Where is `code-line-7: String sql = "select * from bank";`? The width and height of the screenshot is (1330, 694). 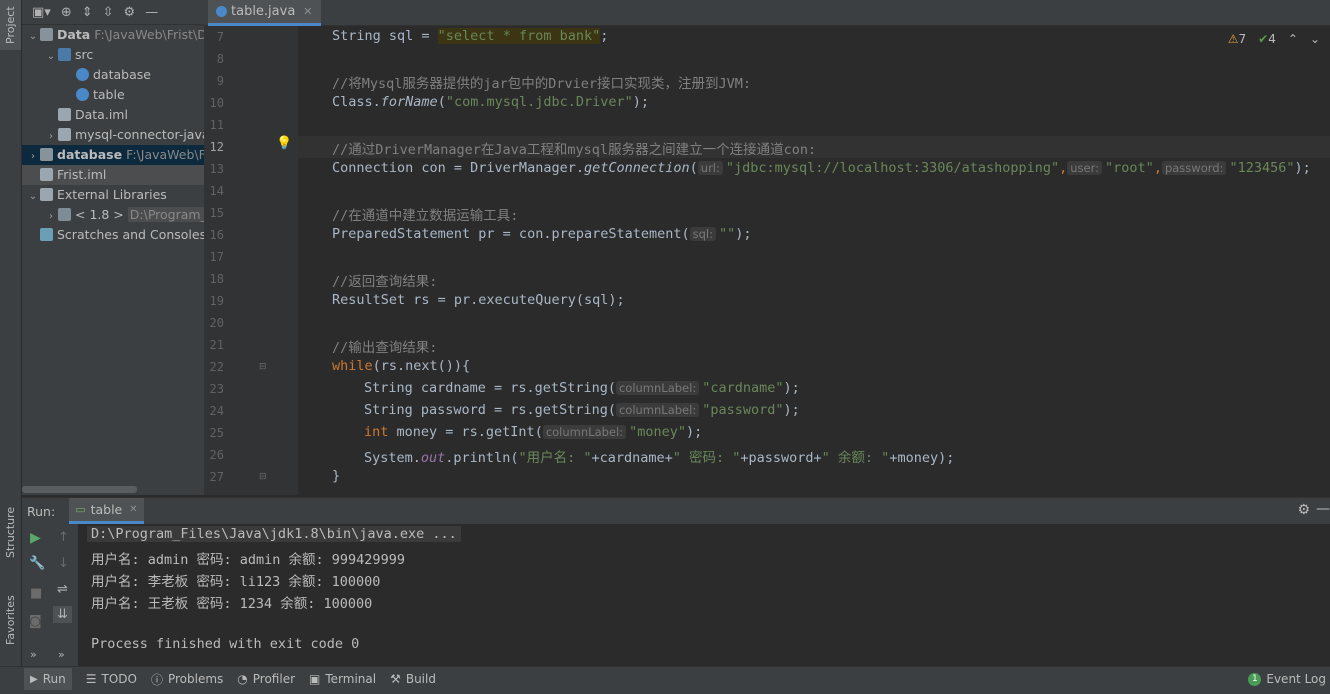 code-line-7: String sql = "select * from bank"; is located at coordinates (470, 36).